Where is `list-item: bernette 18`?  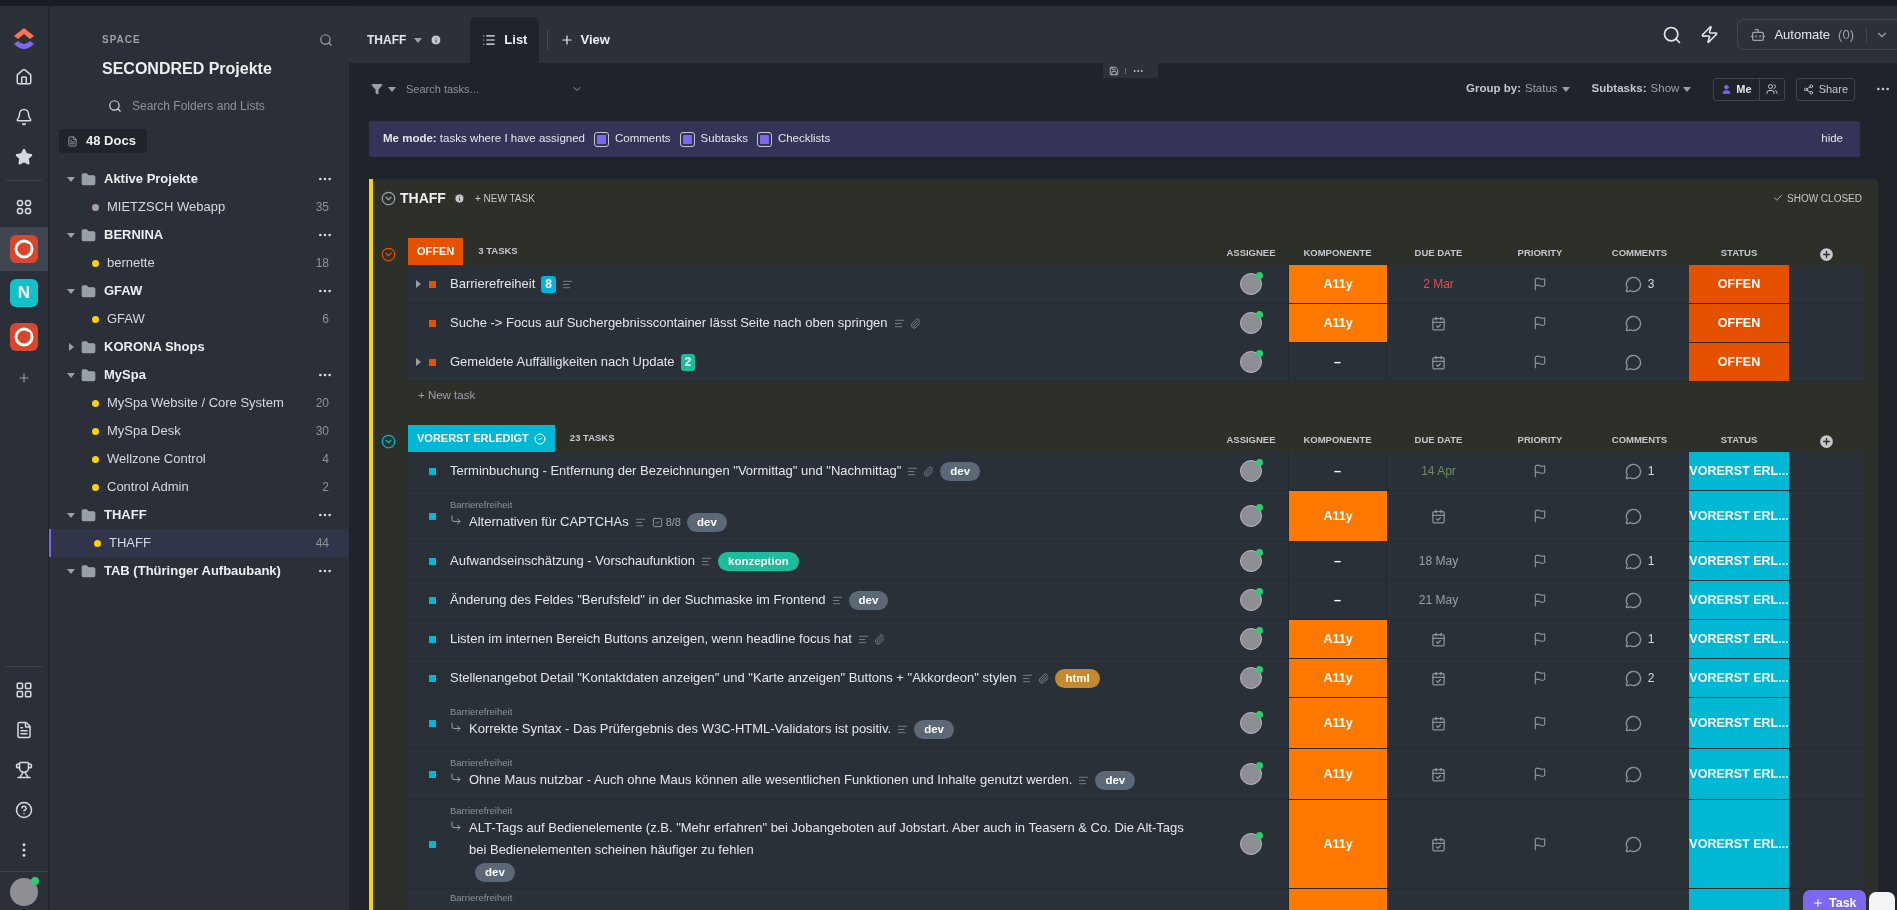 list-item: bernette 18 is located at coordinates (199, 263).